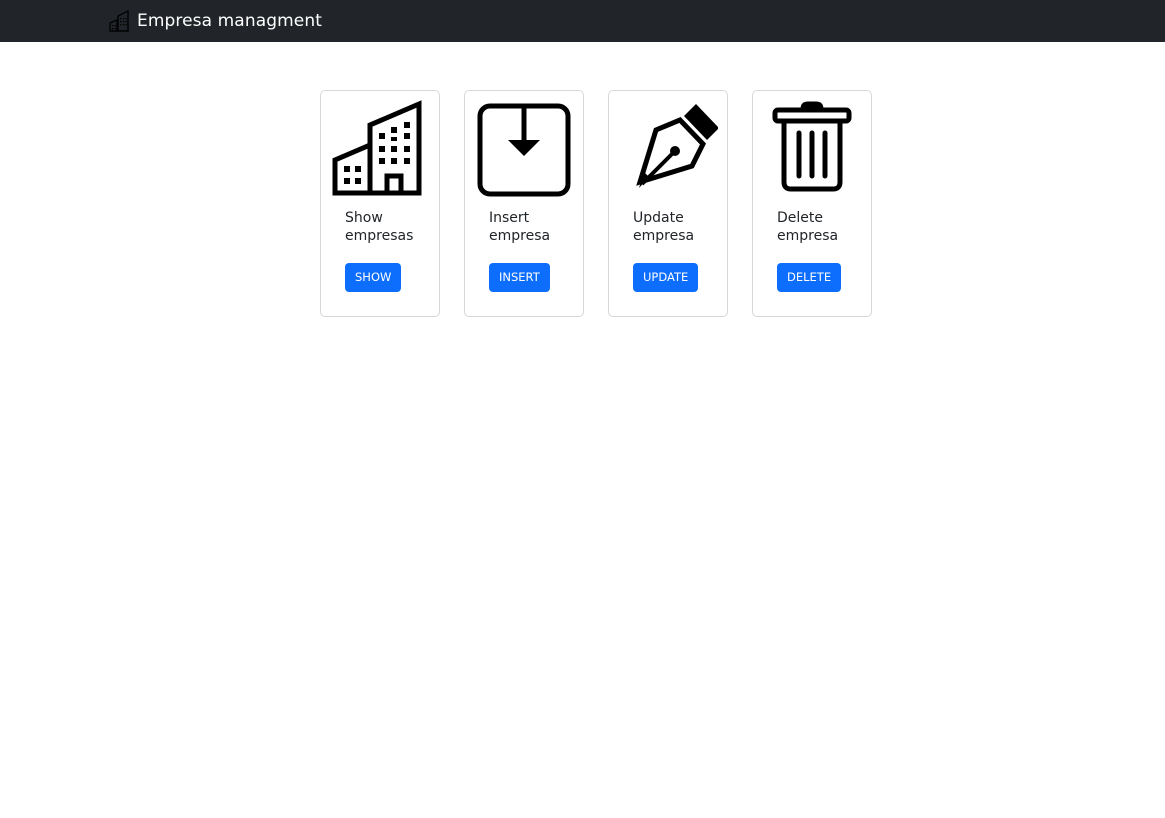 The image size is (1165, 818). I want to click on download-box-icon, so click(524, 150).